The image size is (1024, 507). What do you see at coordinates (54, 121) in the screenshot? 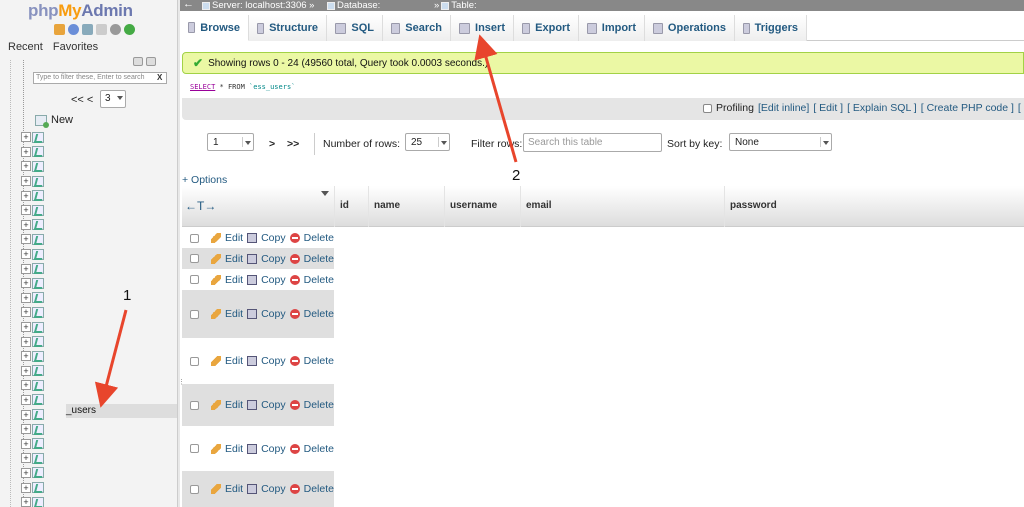
I see `new-table-item: New` at bounding box center [54, 121].